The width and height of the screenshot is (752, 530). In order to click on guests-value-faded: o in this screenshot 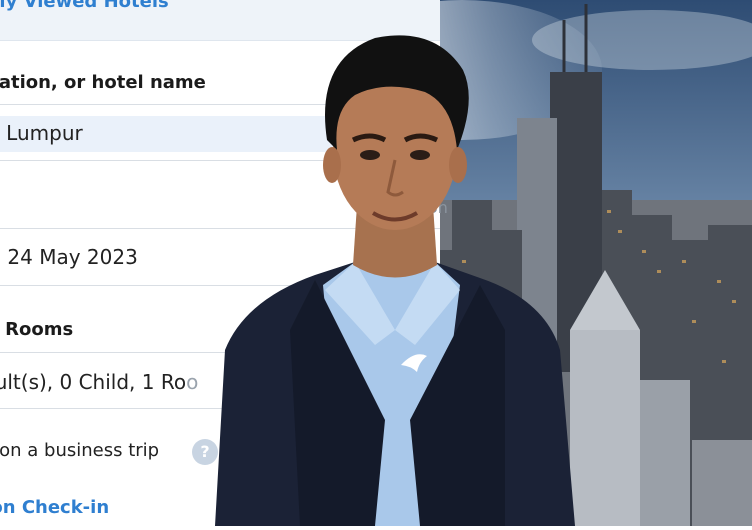, I will do `click(192, 382)`.